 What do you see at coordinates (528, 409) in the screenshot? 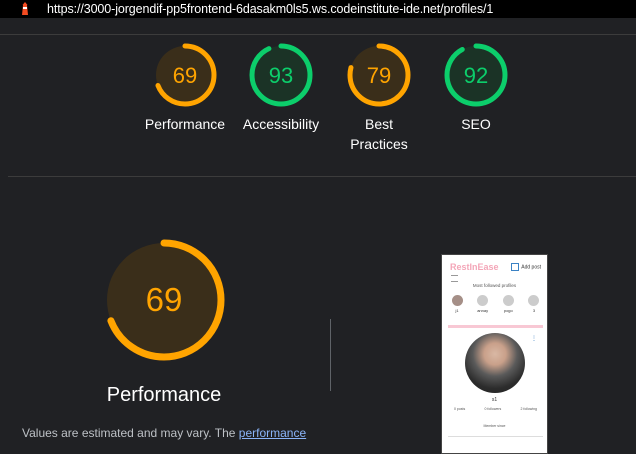
I see `stat-following: 2 following` at bounding box center [528, 409].